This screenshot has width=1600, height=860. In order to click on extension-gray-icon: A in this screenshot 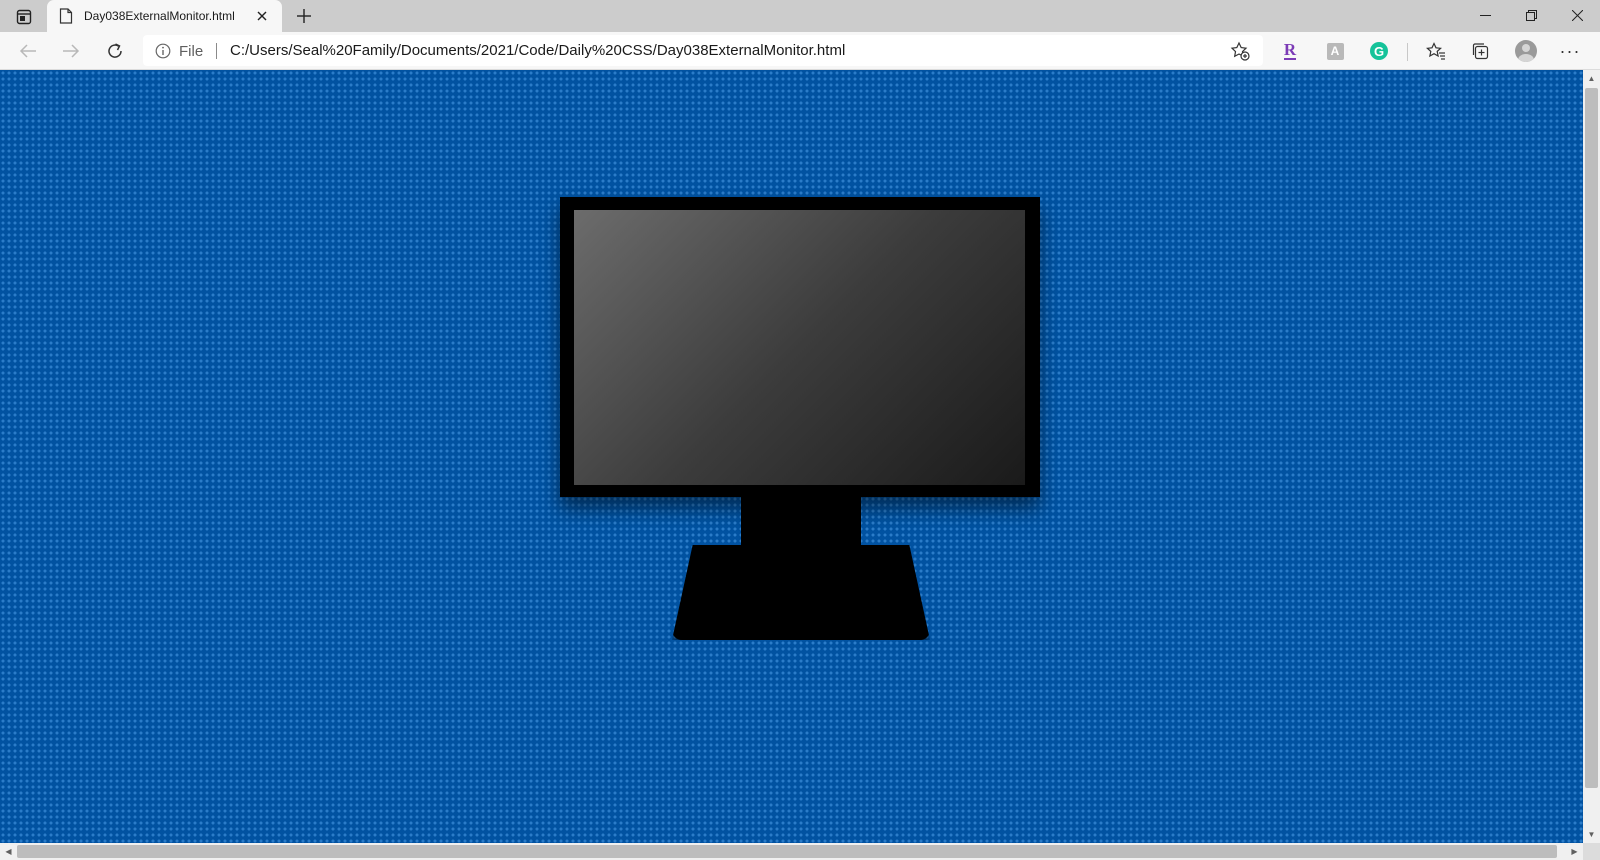, I will do `click(1335, 51)`.